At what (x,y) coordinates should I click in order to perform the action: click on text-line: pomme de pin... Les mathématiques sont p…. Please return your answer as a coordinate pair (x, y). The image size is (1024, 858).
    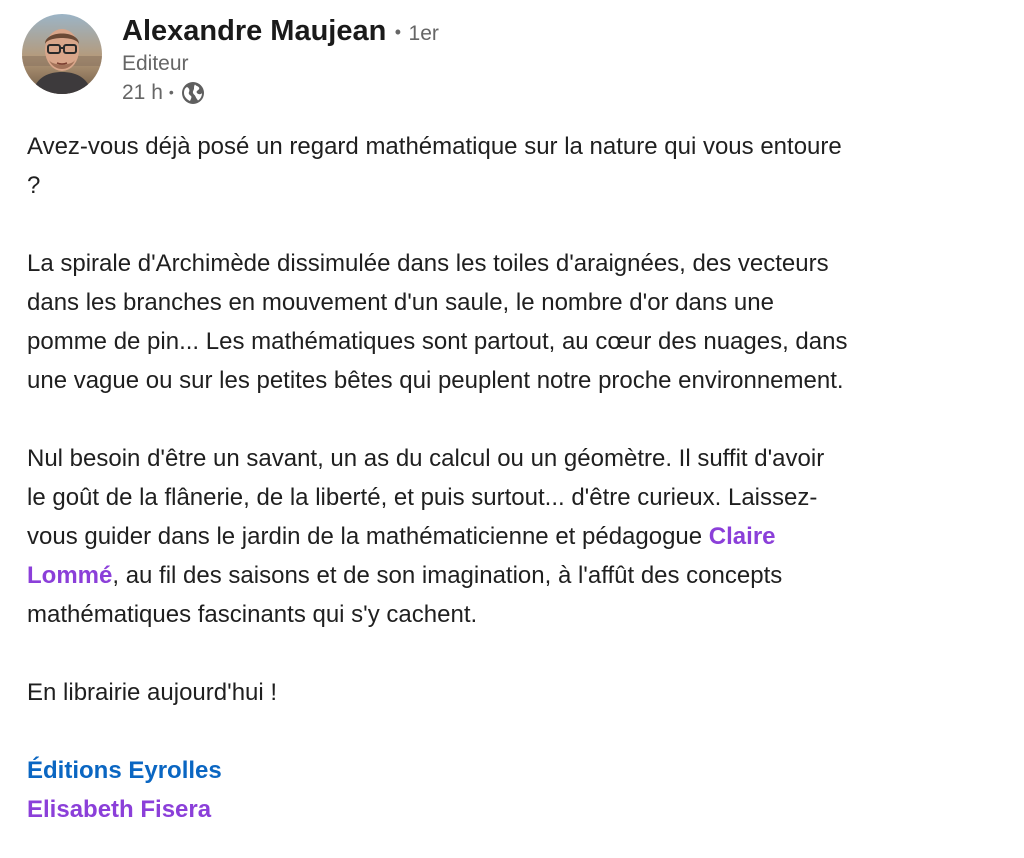
    Looking at the image, I should click on (437, 341).